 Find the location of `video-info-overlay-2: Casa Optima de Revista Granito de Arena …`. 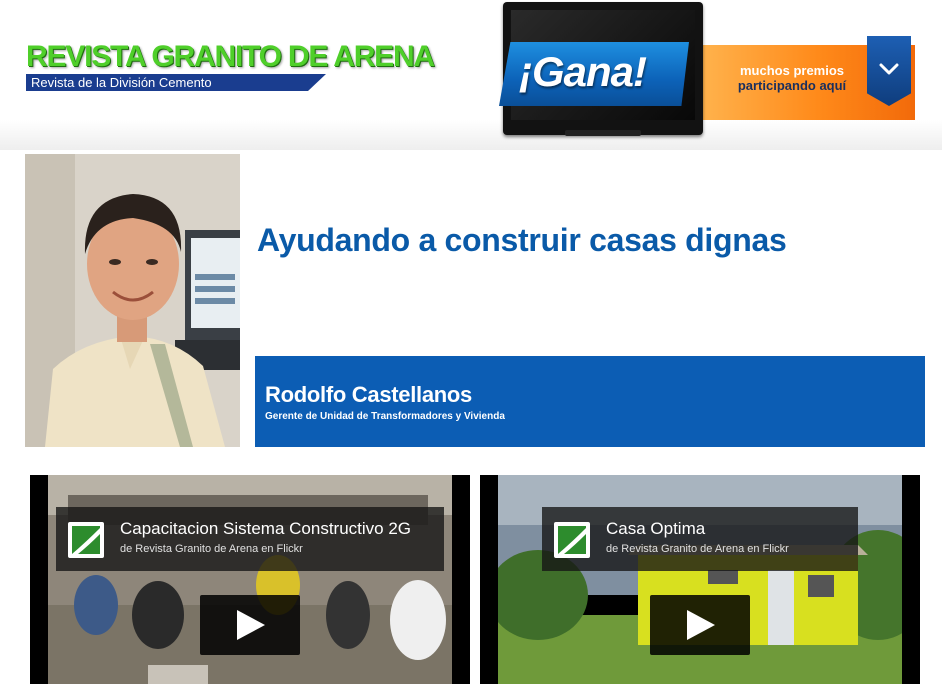

video-info-overlay-2: Casa Optima de Revista Granito de Arena … is located at coordinates (700, 539).